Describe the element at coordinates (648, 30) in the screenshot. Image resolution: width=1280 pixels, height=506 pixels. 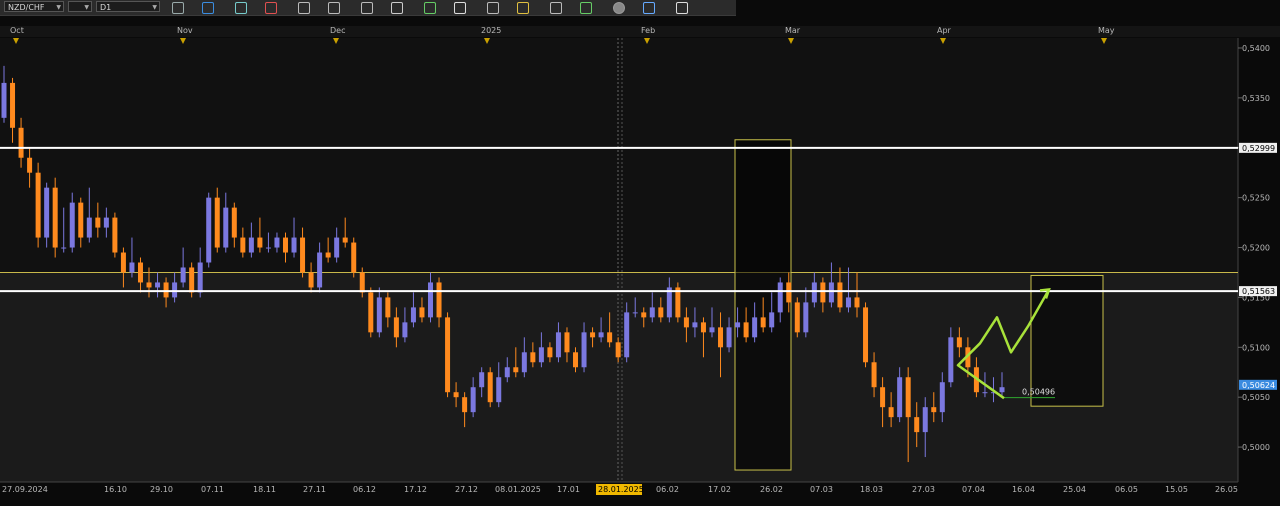
I see `month-label: Feb` at that location.